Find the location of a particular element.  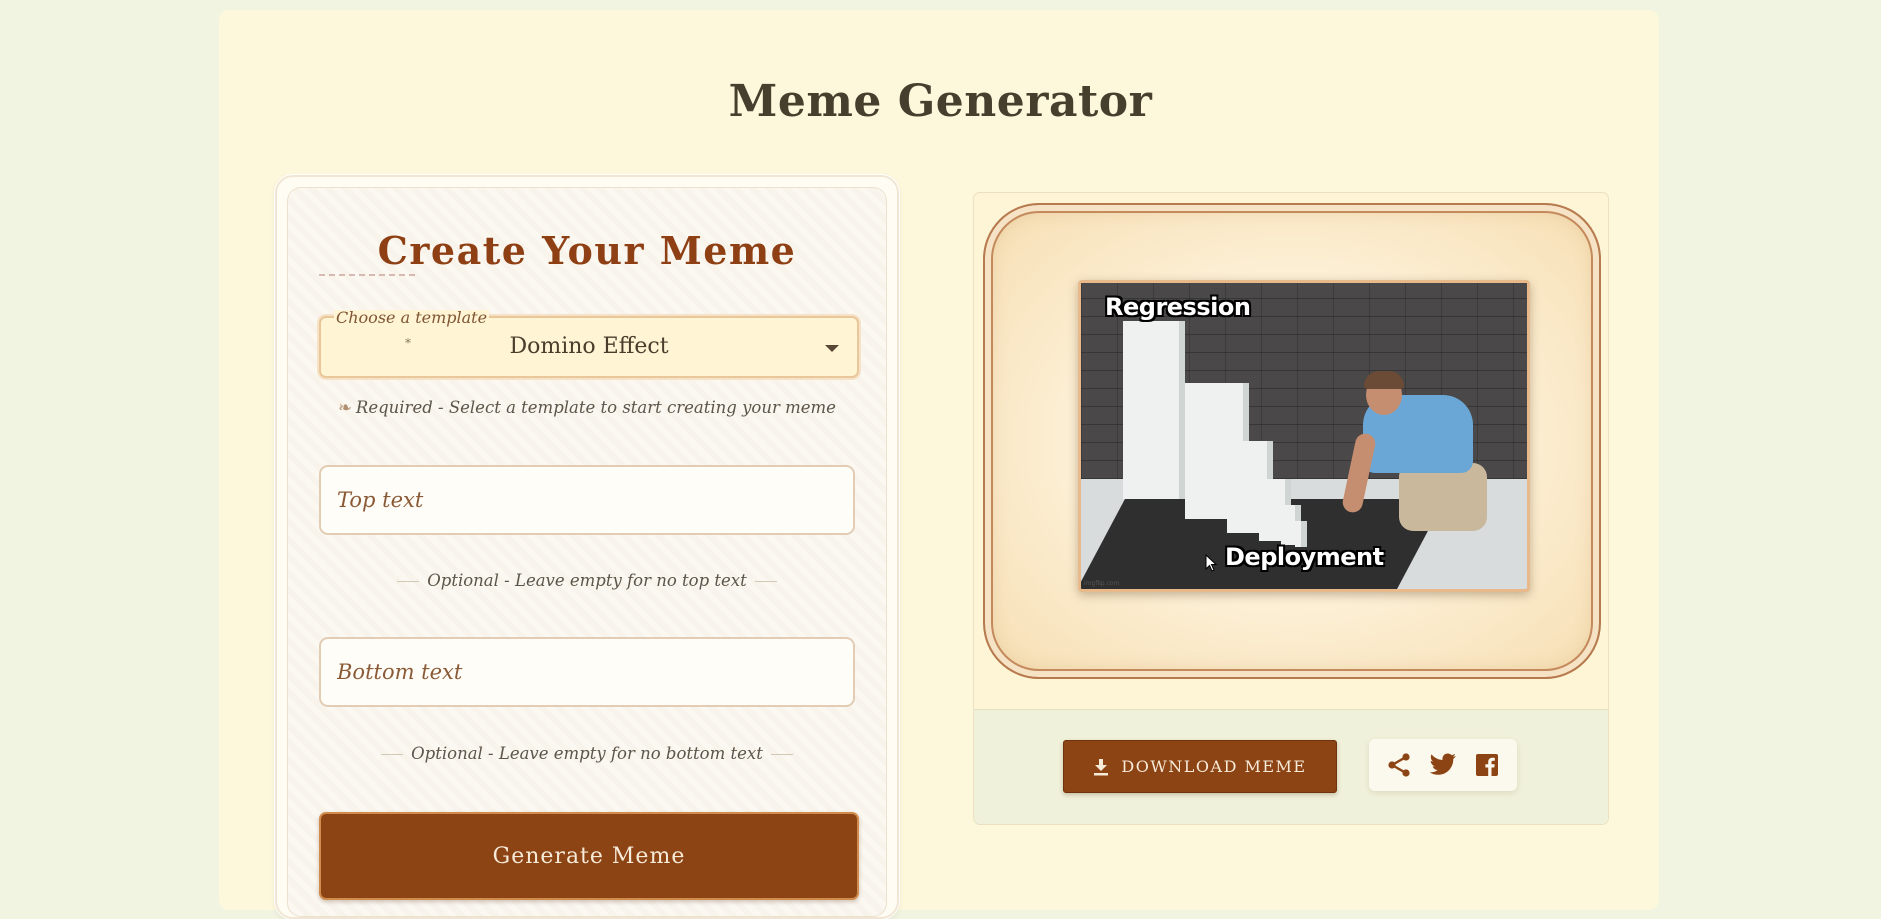

meme-image: Regression Deployment imgflip.com is located at coordinates (1304, 436).